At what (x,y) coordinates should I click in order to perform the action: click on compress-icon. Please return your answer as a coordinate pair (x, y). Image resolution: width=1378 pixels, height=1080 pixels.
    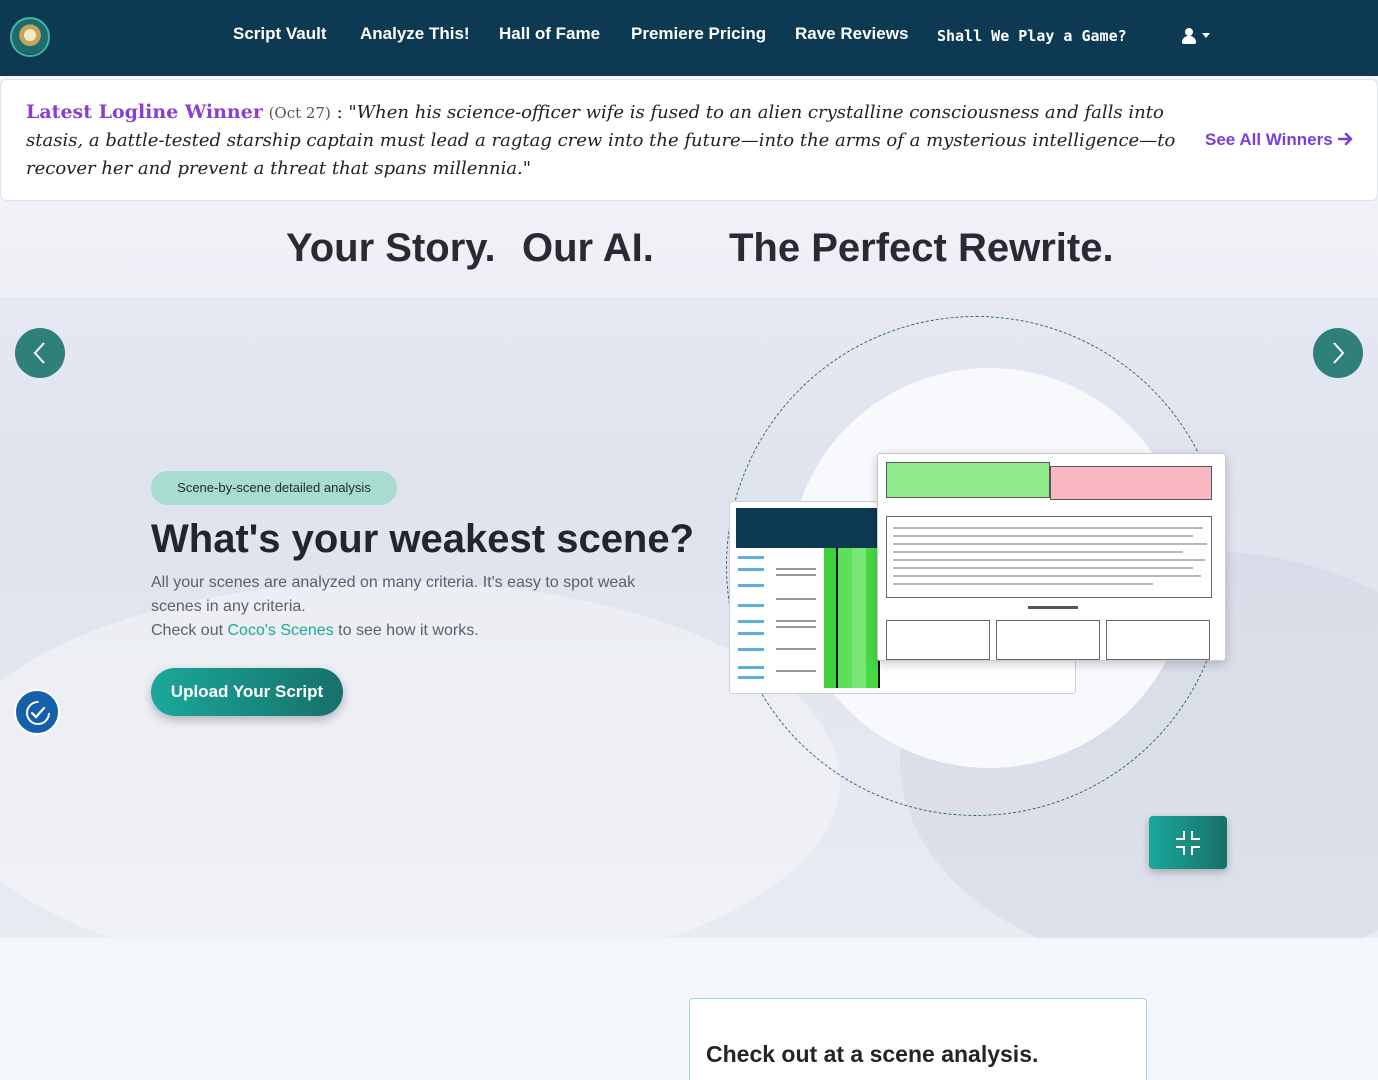
    Looking at the image, I should click on (1188, 843).